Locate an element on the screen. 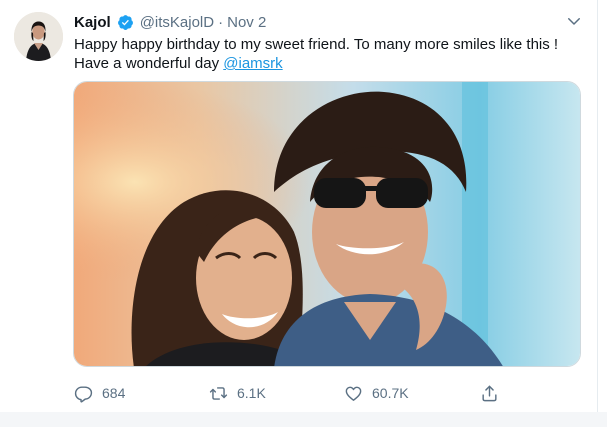 The width and height of the screenshot is (607, 427). verified-badge-icon is located at coordinates (125, 22).